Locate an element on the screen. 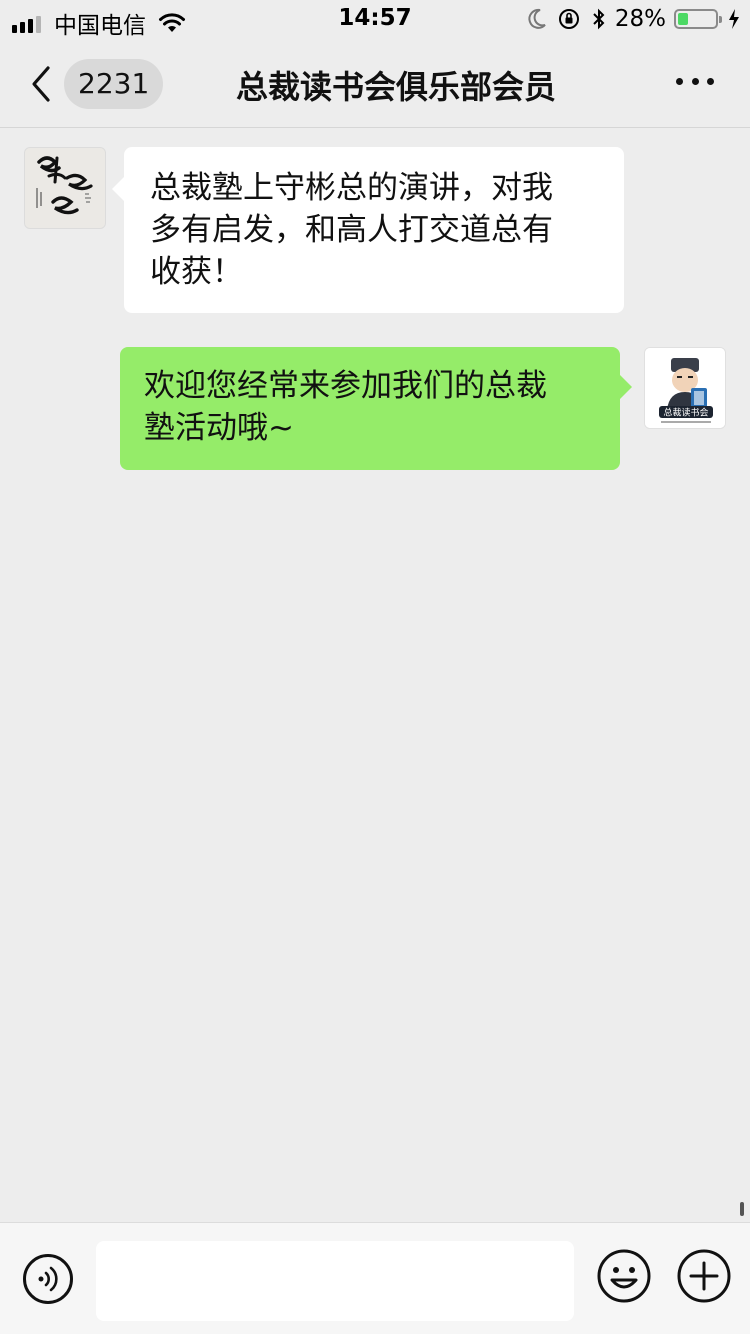 The image size is (750, 1334). moon-icon is located at coordinates (537, 18).